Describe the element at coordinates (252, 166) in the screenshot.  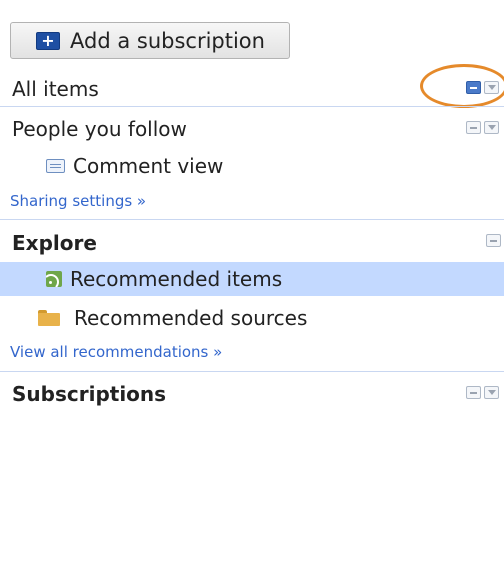
I see `nav-item-comment-view: Comment view` at that location.